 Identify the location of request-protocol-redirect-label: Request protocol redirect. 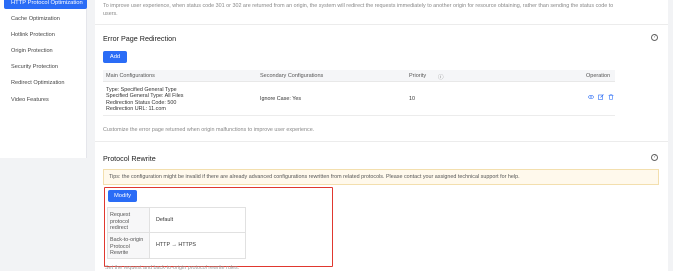
(129, 220).